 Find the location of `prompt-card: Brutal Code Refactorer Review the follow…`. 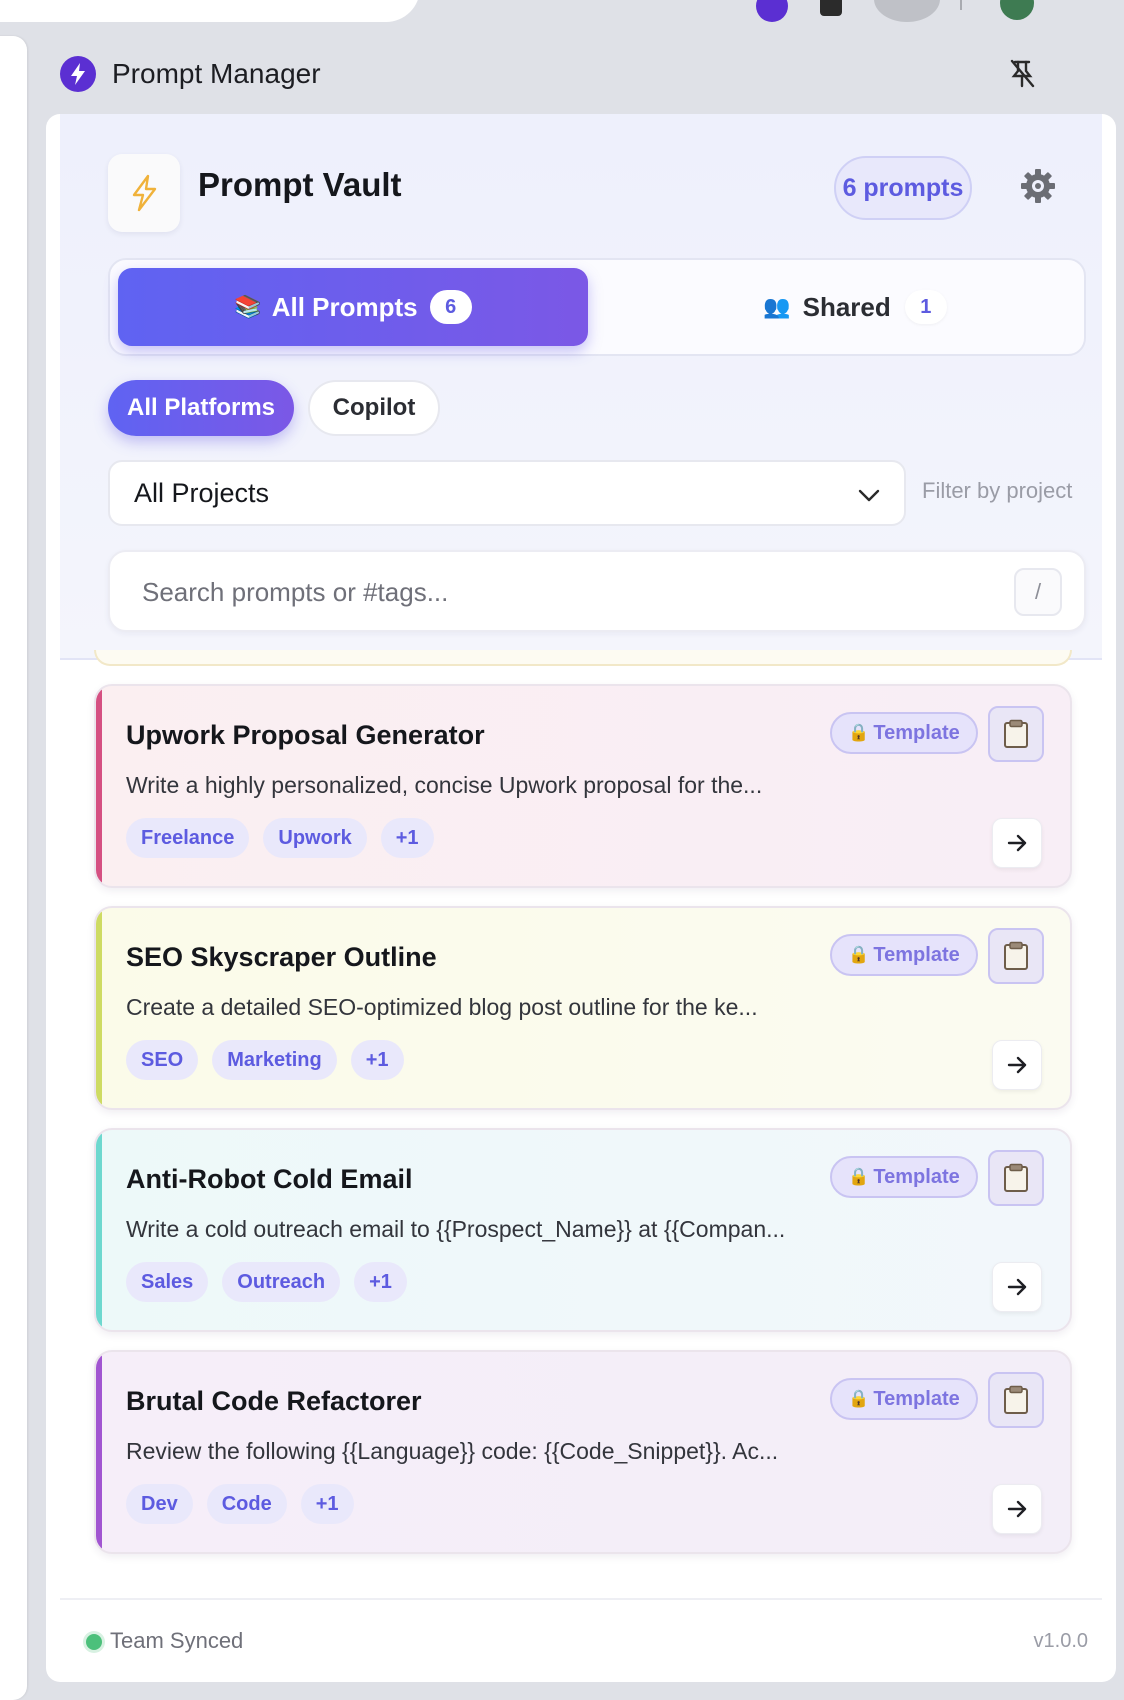

prompt-card: Brutal Code Refactorer Review the follow… is located at coordinates (583, 1452).